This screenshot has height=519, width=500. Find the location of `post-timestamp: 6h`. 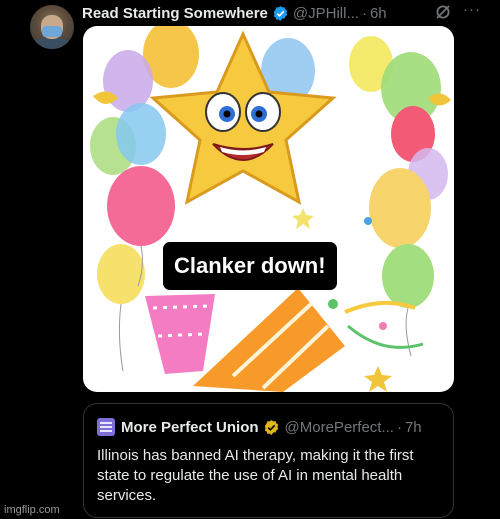

post-timestamp: 6h is located at coordinates (378, 13).